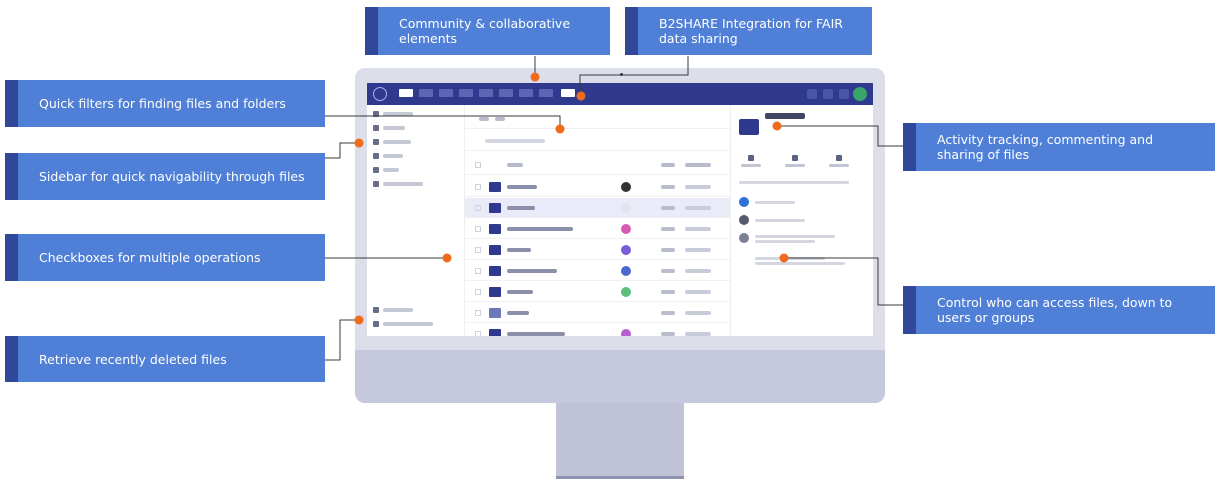  I want to click on filter-chips, so click(515, 141).